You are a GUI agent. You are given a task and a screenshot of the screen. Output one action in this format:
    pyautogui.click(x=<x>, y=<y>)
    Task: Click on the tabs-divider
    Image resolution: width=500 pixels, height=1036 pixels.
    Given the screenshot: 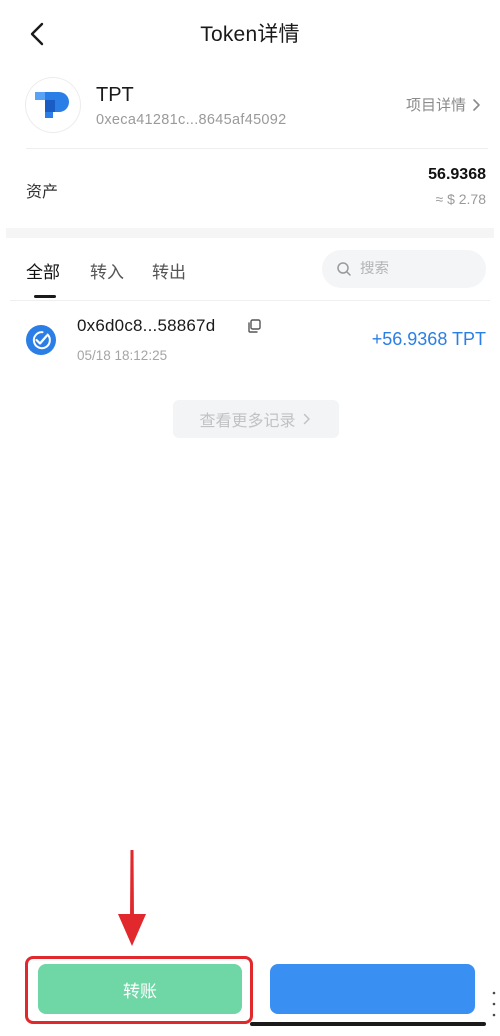 What is the action you would take?
    pyautogui.click(x=250, y=300)
    